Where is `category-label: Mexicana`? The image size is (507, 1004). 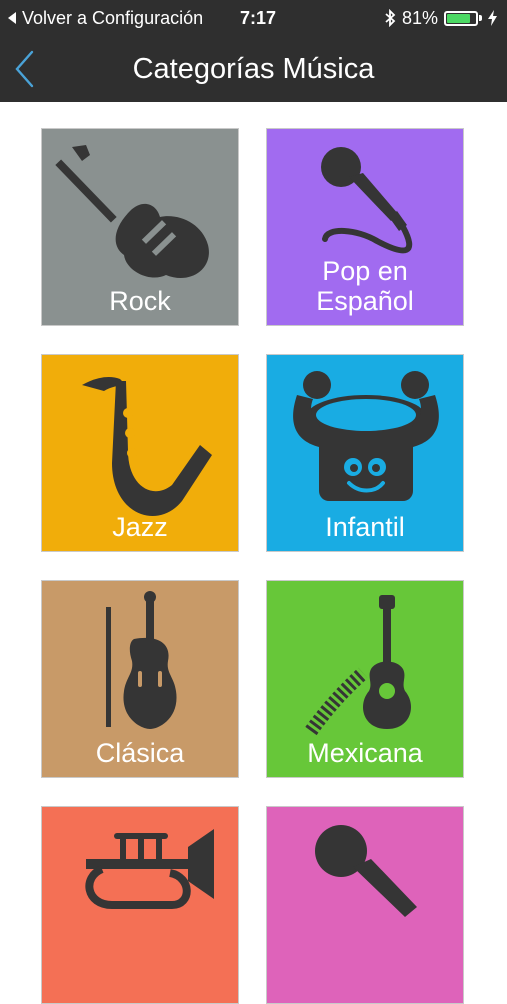 category-label: Mexicana is located at coordinates (365, 753).